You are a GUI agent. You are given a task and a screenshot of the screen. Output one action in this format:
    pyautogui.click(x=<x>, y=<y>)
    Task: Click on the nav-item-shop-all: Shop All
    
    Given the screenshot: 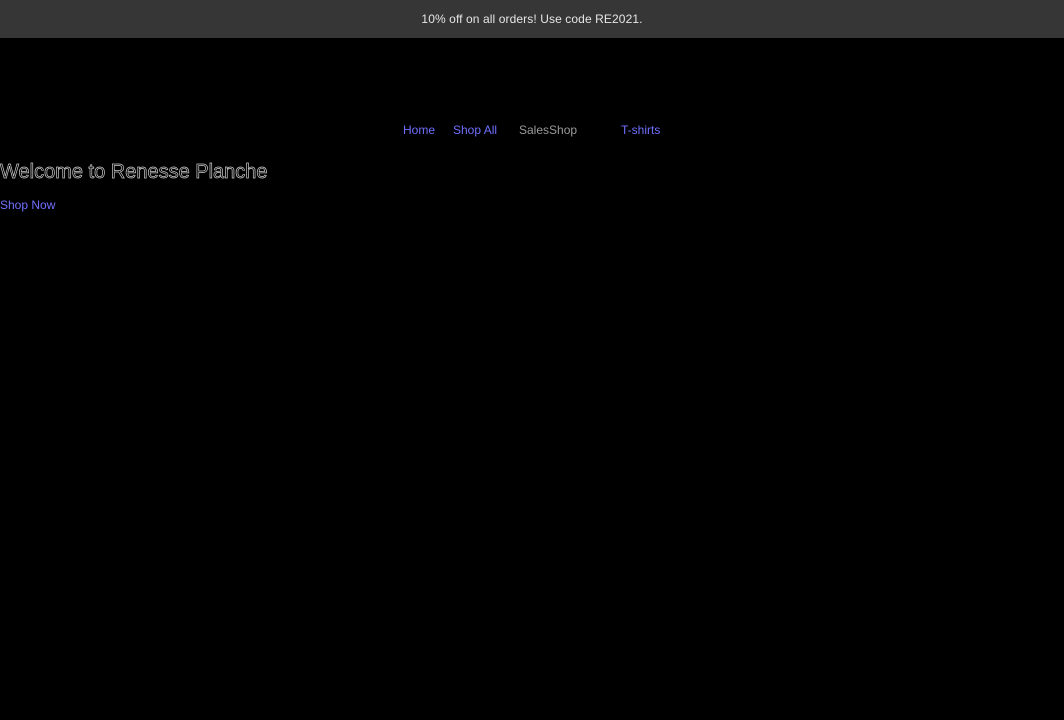 What is the action you would take?
    pyautogui.click(x=475, y=130)
    